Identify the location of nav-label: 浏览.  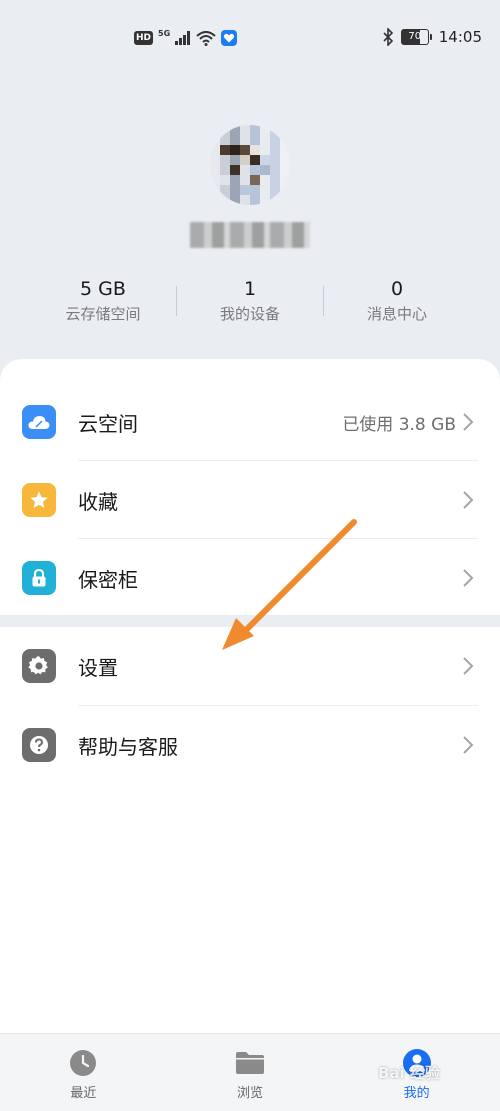
(250, 1093).